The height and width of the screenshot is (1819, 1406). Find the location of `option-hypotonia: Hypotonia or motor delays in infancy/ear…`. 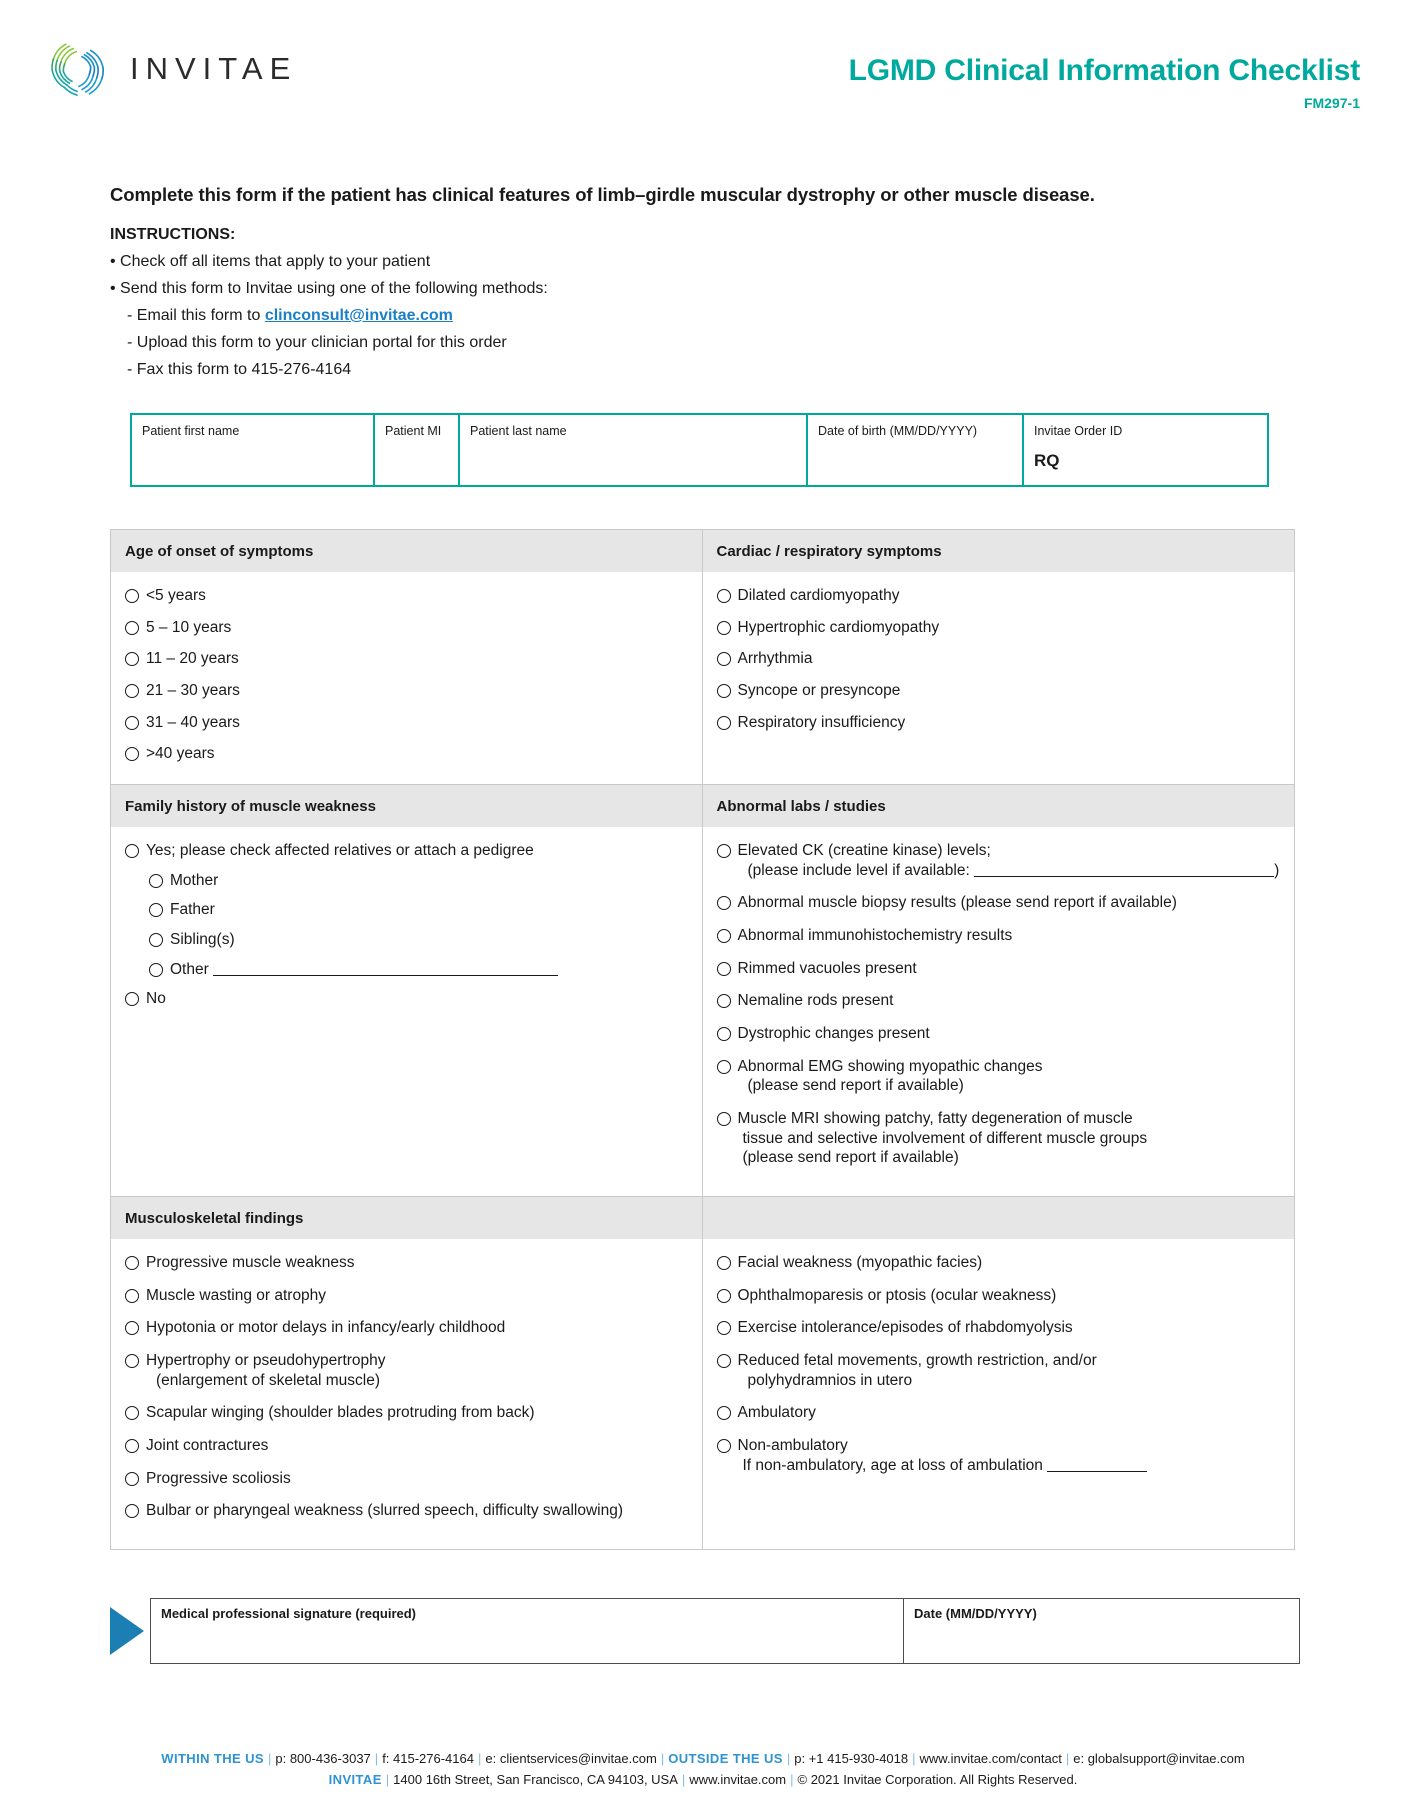

option-hypotonia: Hypotonia or motor delays in infancy/ear… is located at coordinates (406, 1328).